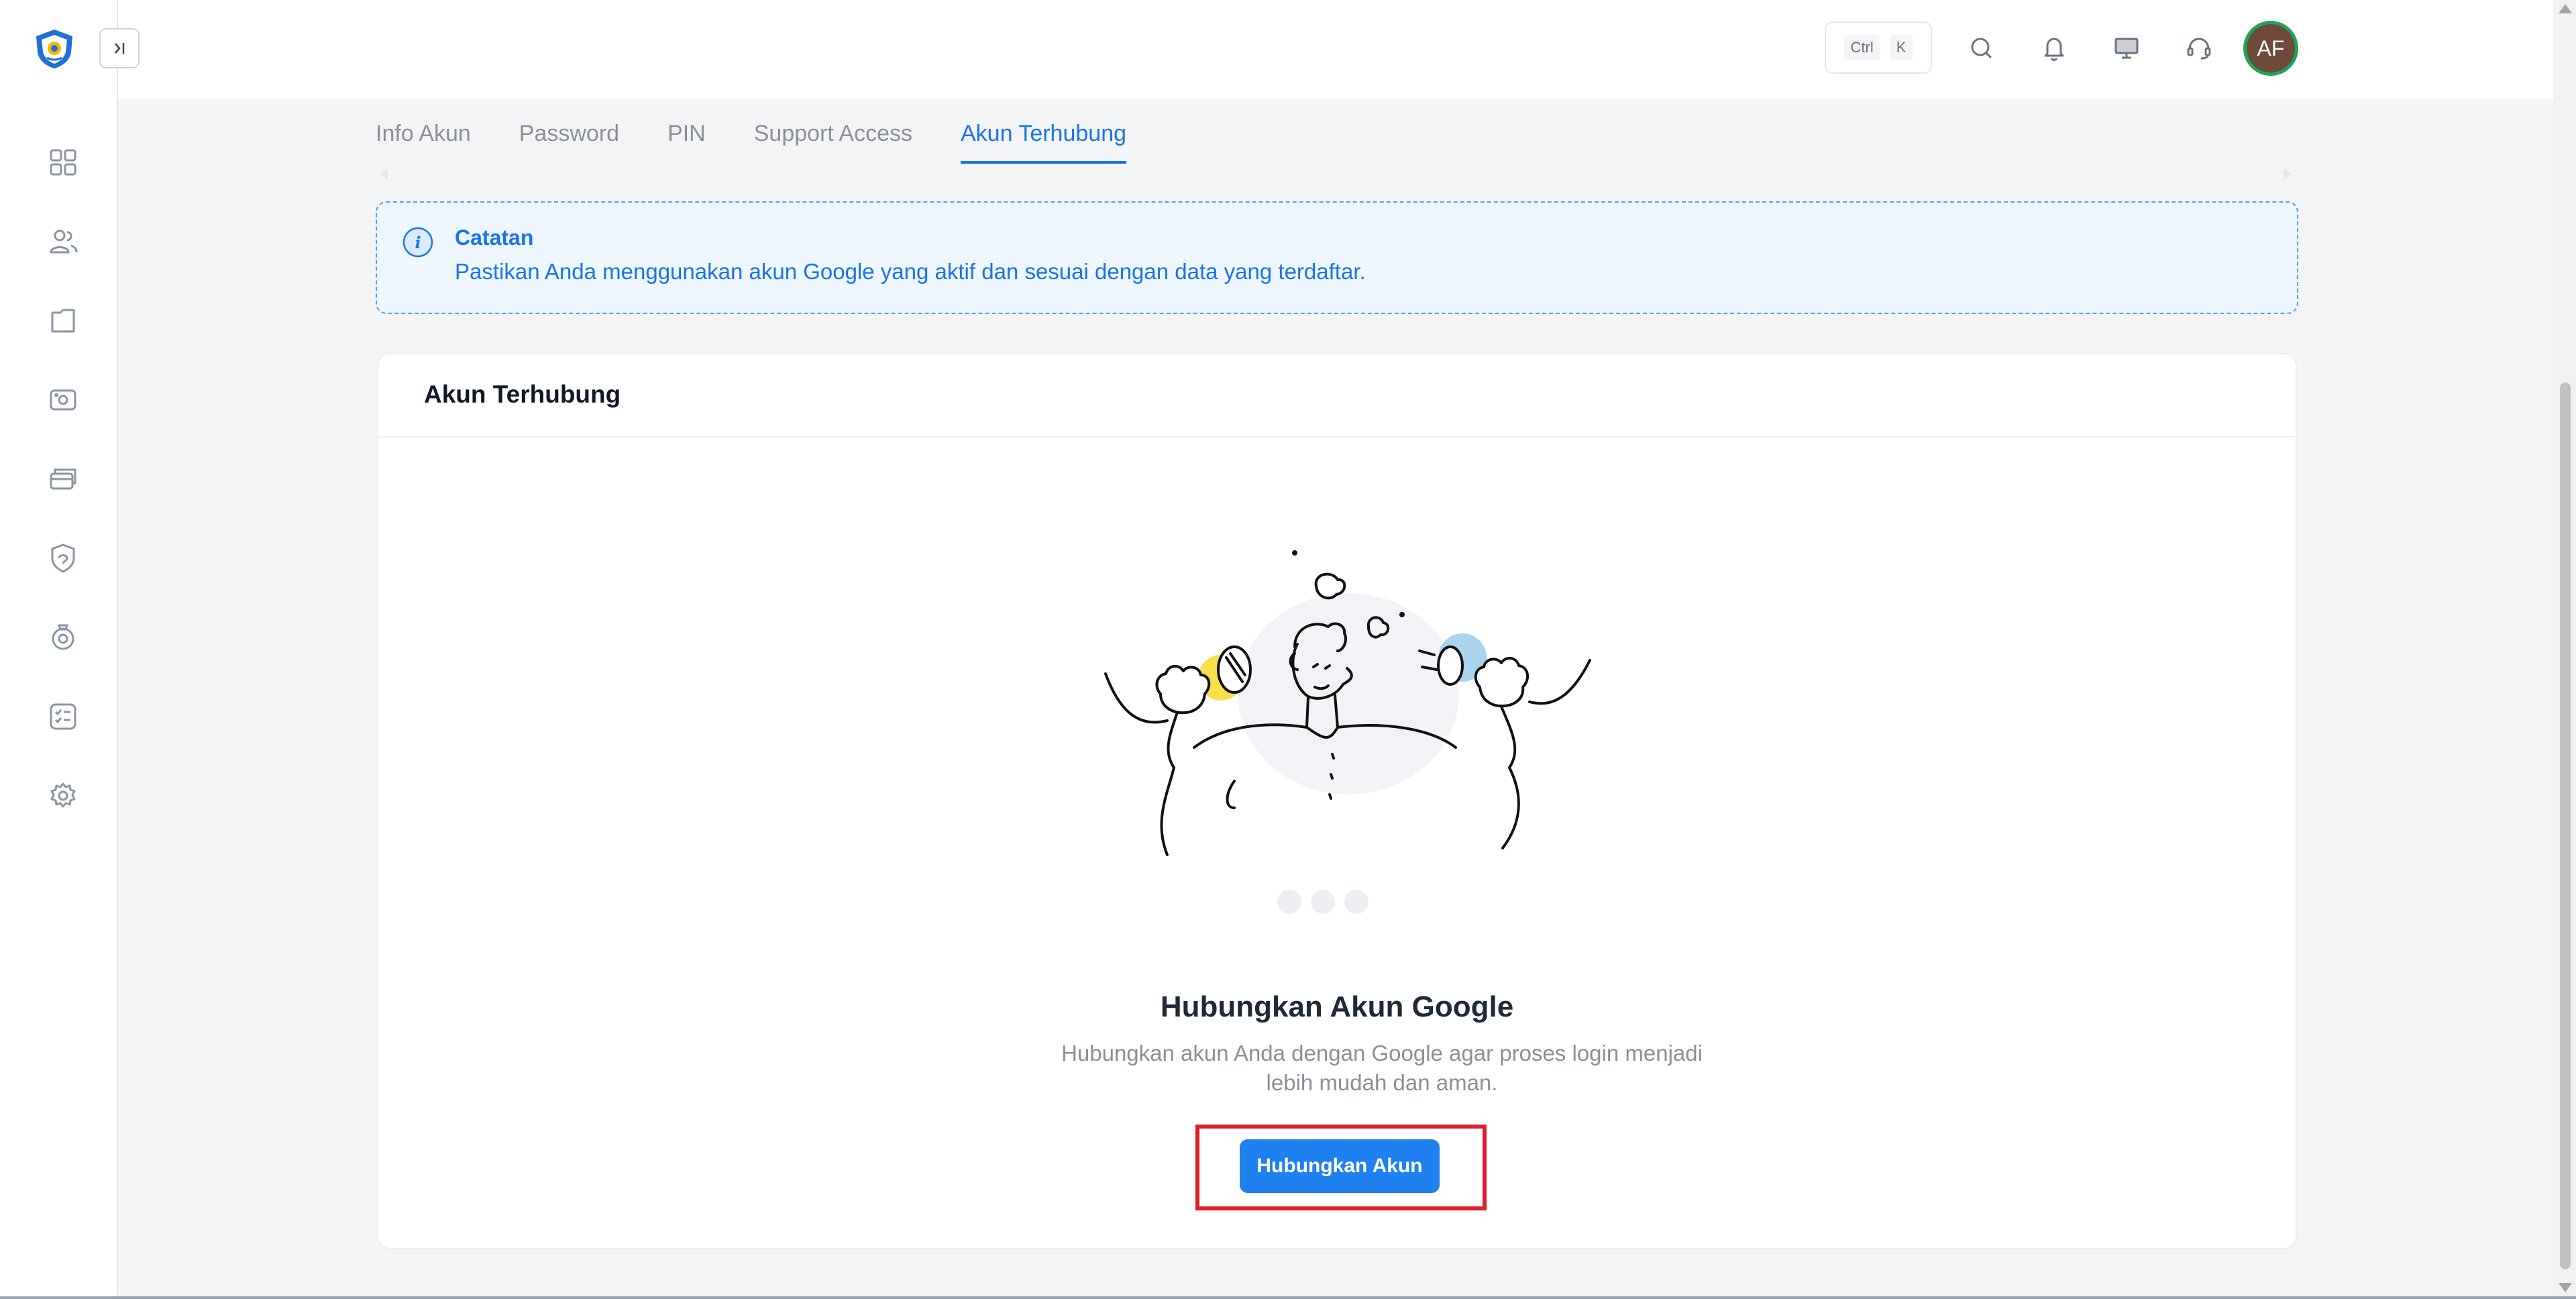  What do you see at coordinates (494, 237) in the screenshot?
I see `note-title: Catatan` at bounding box center [494, 237].